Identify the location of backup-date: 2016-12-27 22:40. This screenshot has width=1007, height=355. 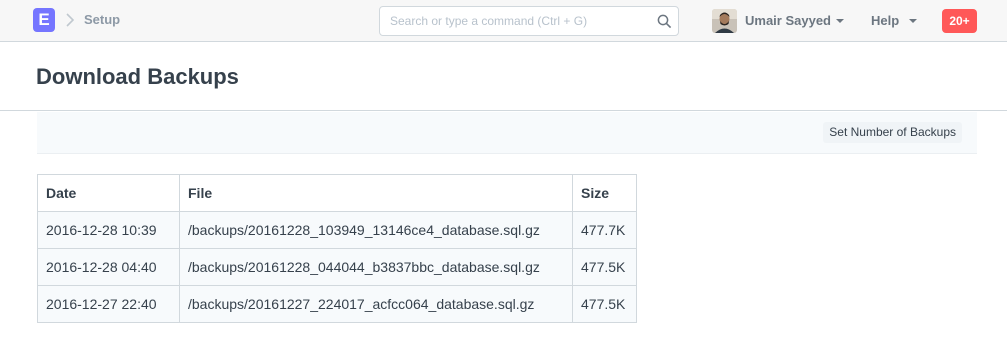
(108, 304).